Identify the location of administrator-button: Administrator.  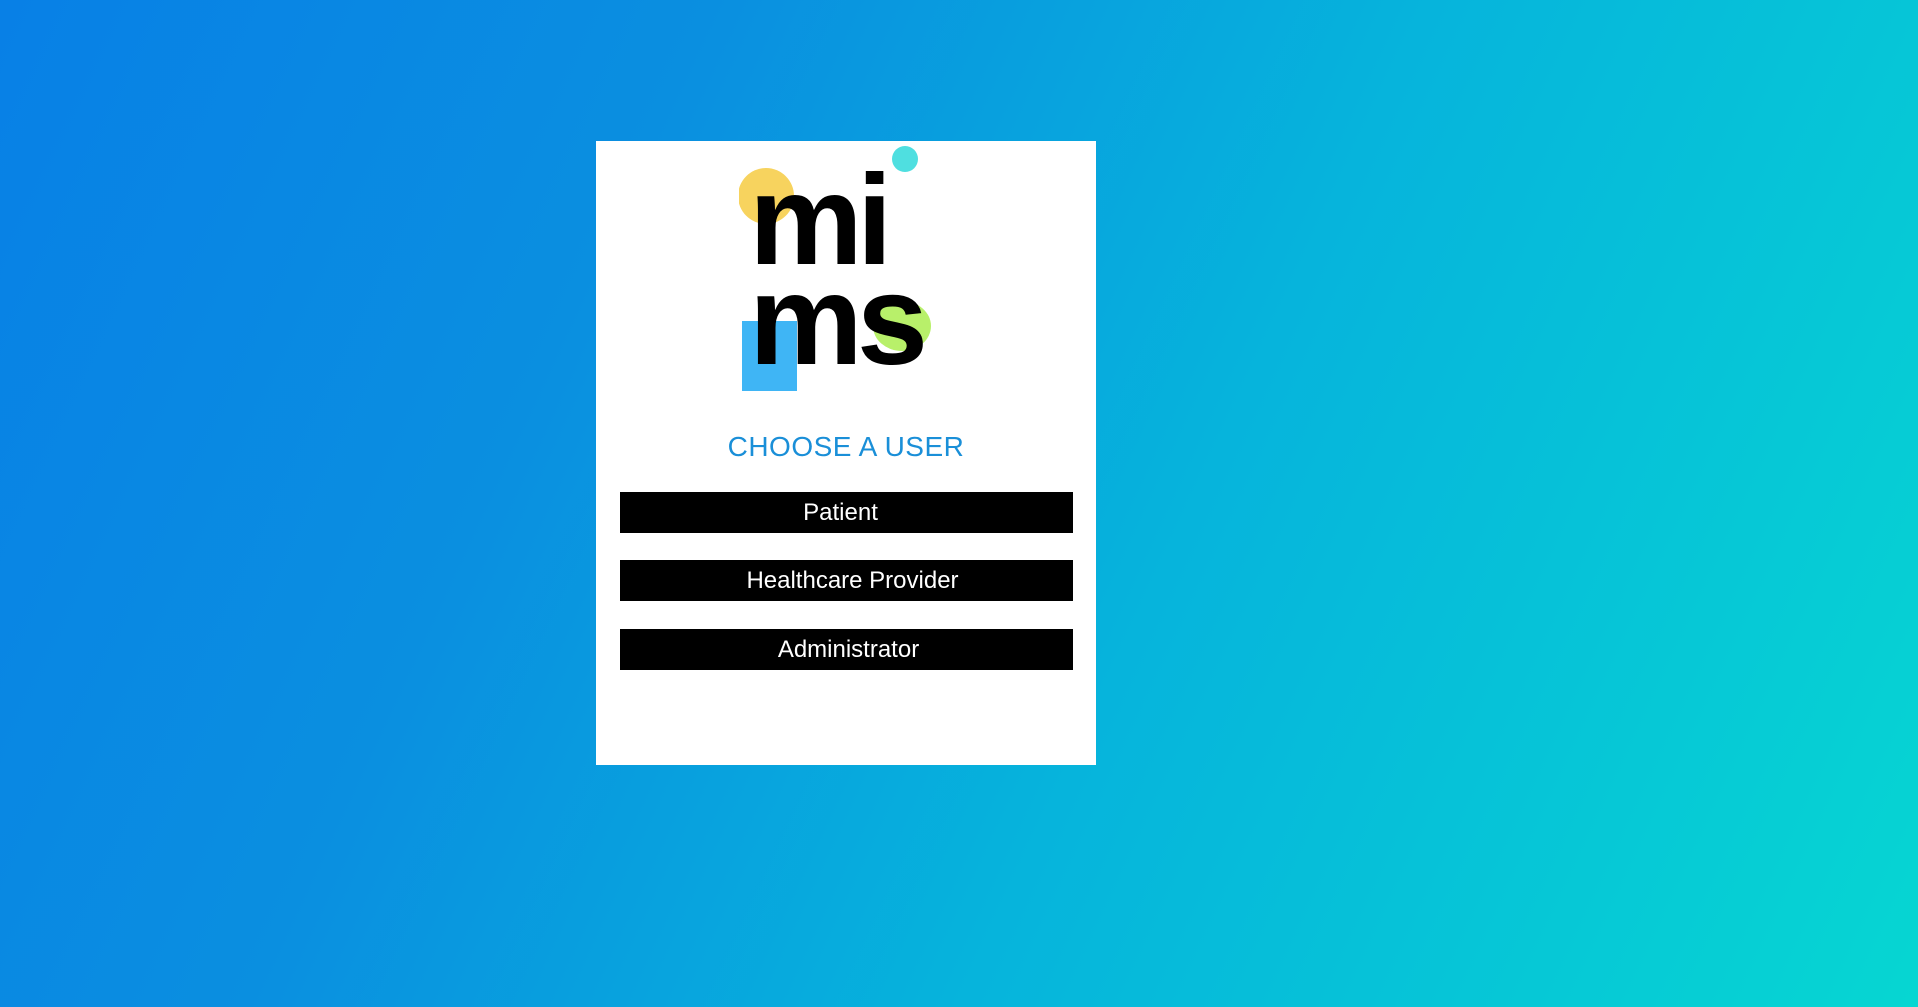
(846, 649).